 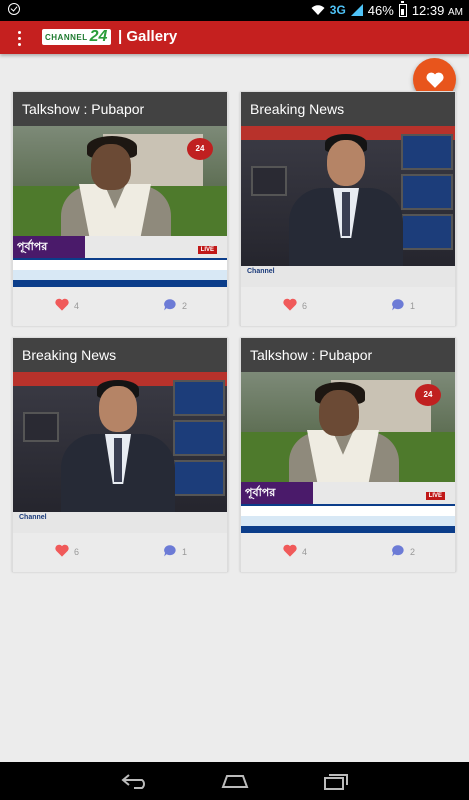 I want to click on back-icon, so click(x=133, y=781).